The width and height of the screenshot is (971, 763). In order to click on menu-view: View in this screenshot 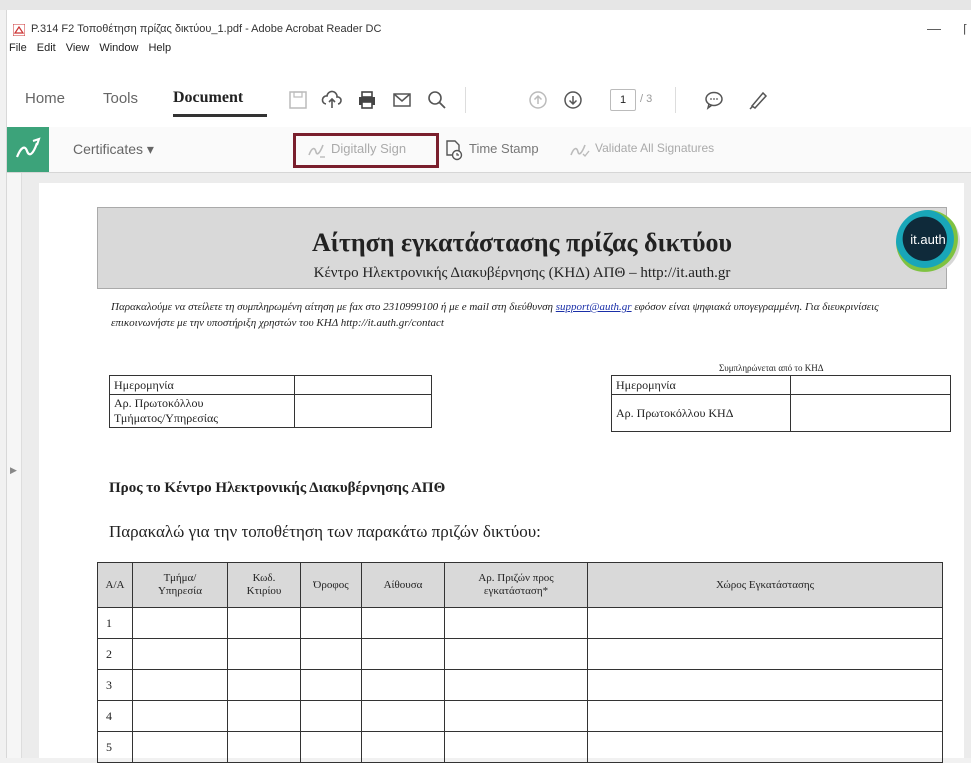, I will do `click(78, 51)`.